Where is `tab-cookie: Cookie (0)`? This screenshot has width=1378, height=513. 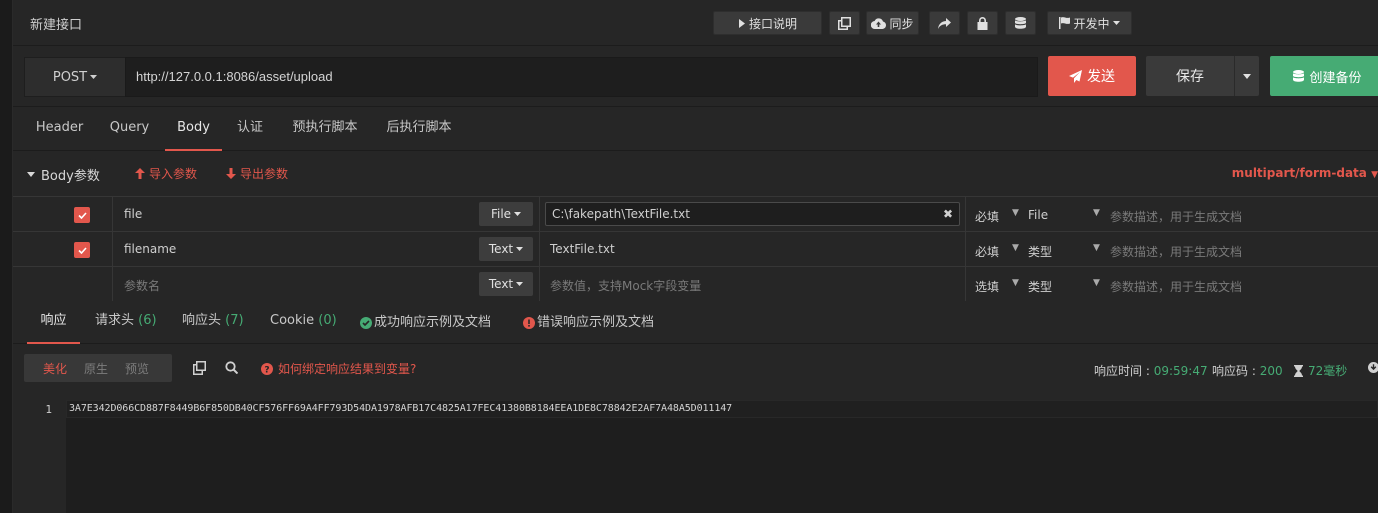
tab-cookie: Cookie (0) is located at coordinates (303, 322).